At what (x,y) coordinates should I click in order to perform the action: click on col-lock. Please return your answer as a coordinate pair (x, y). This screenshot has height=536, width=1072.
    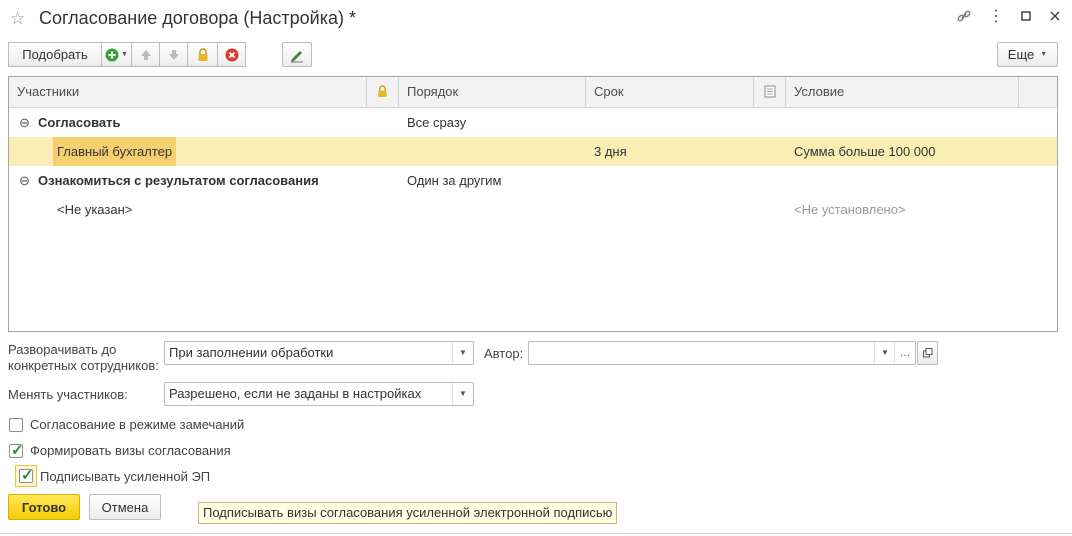
    Looking at the image, I should click on (383, 92).